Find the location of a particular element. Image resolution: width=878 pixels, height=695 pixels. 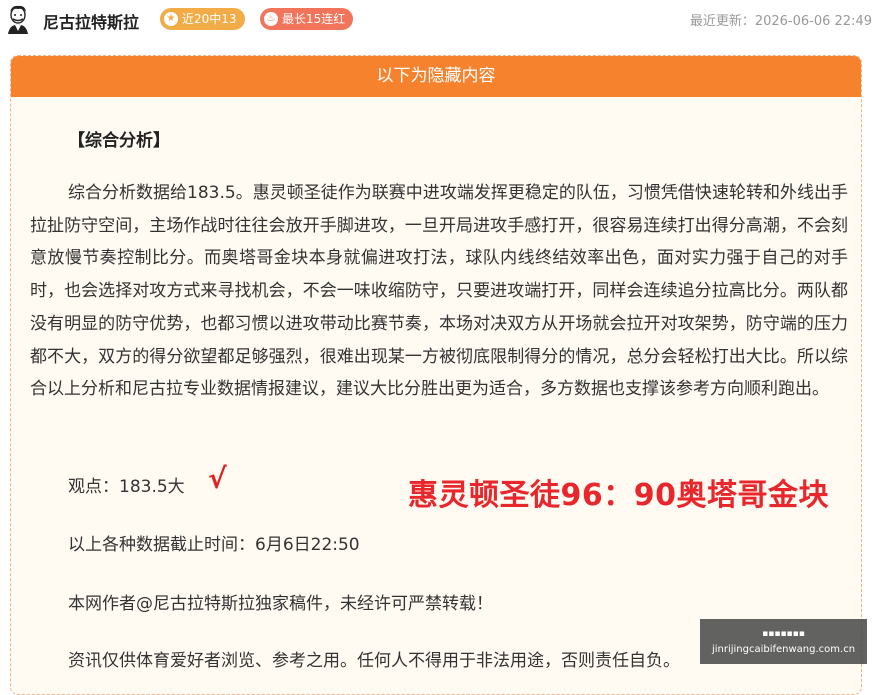

recent-record-badge: ★ 近20中13 is located at coordinates (202, 19).